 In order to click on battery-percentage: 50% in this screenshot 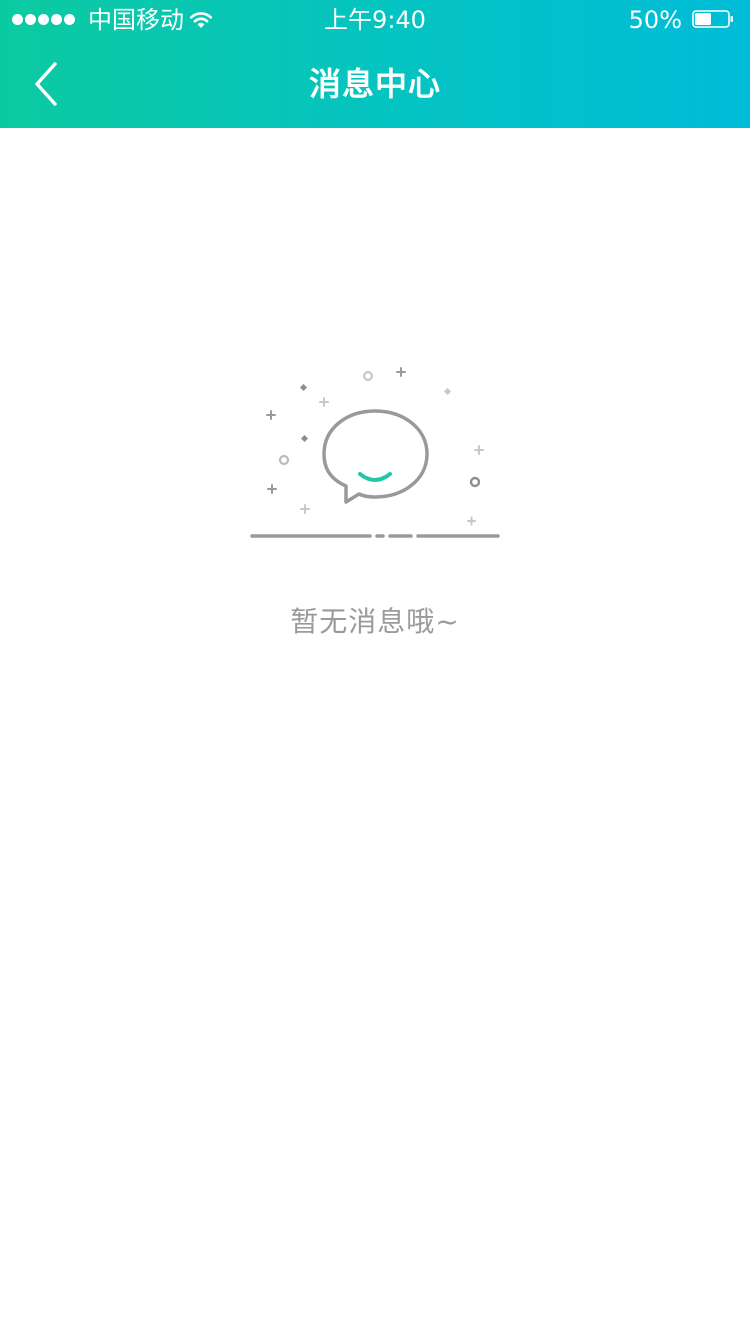, I will do `click(655, 20)`.